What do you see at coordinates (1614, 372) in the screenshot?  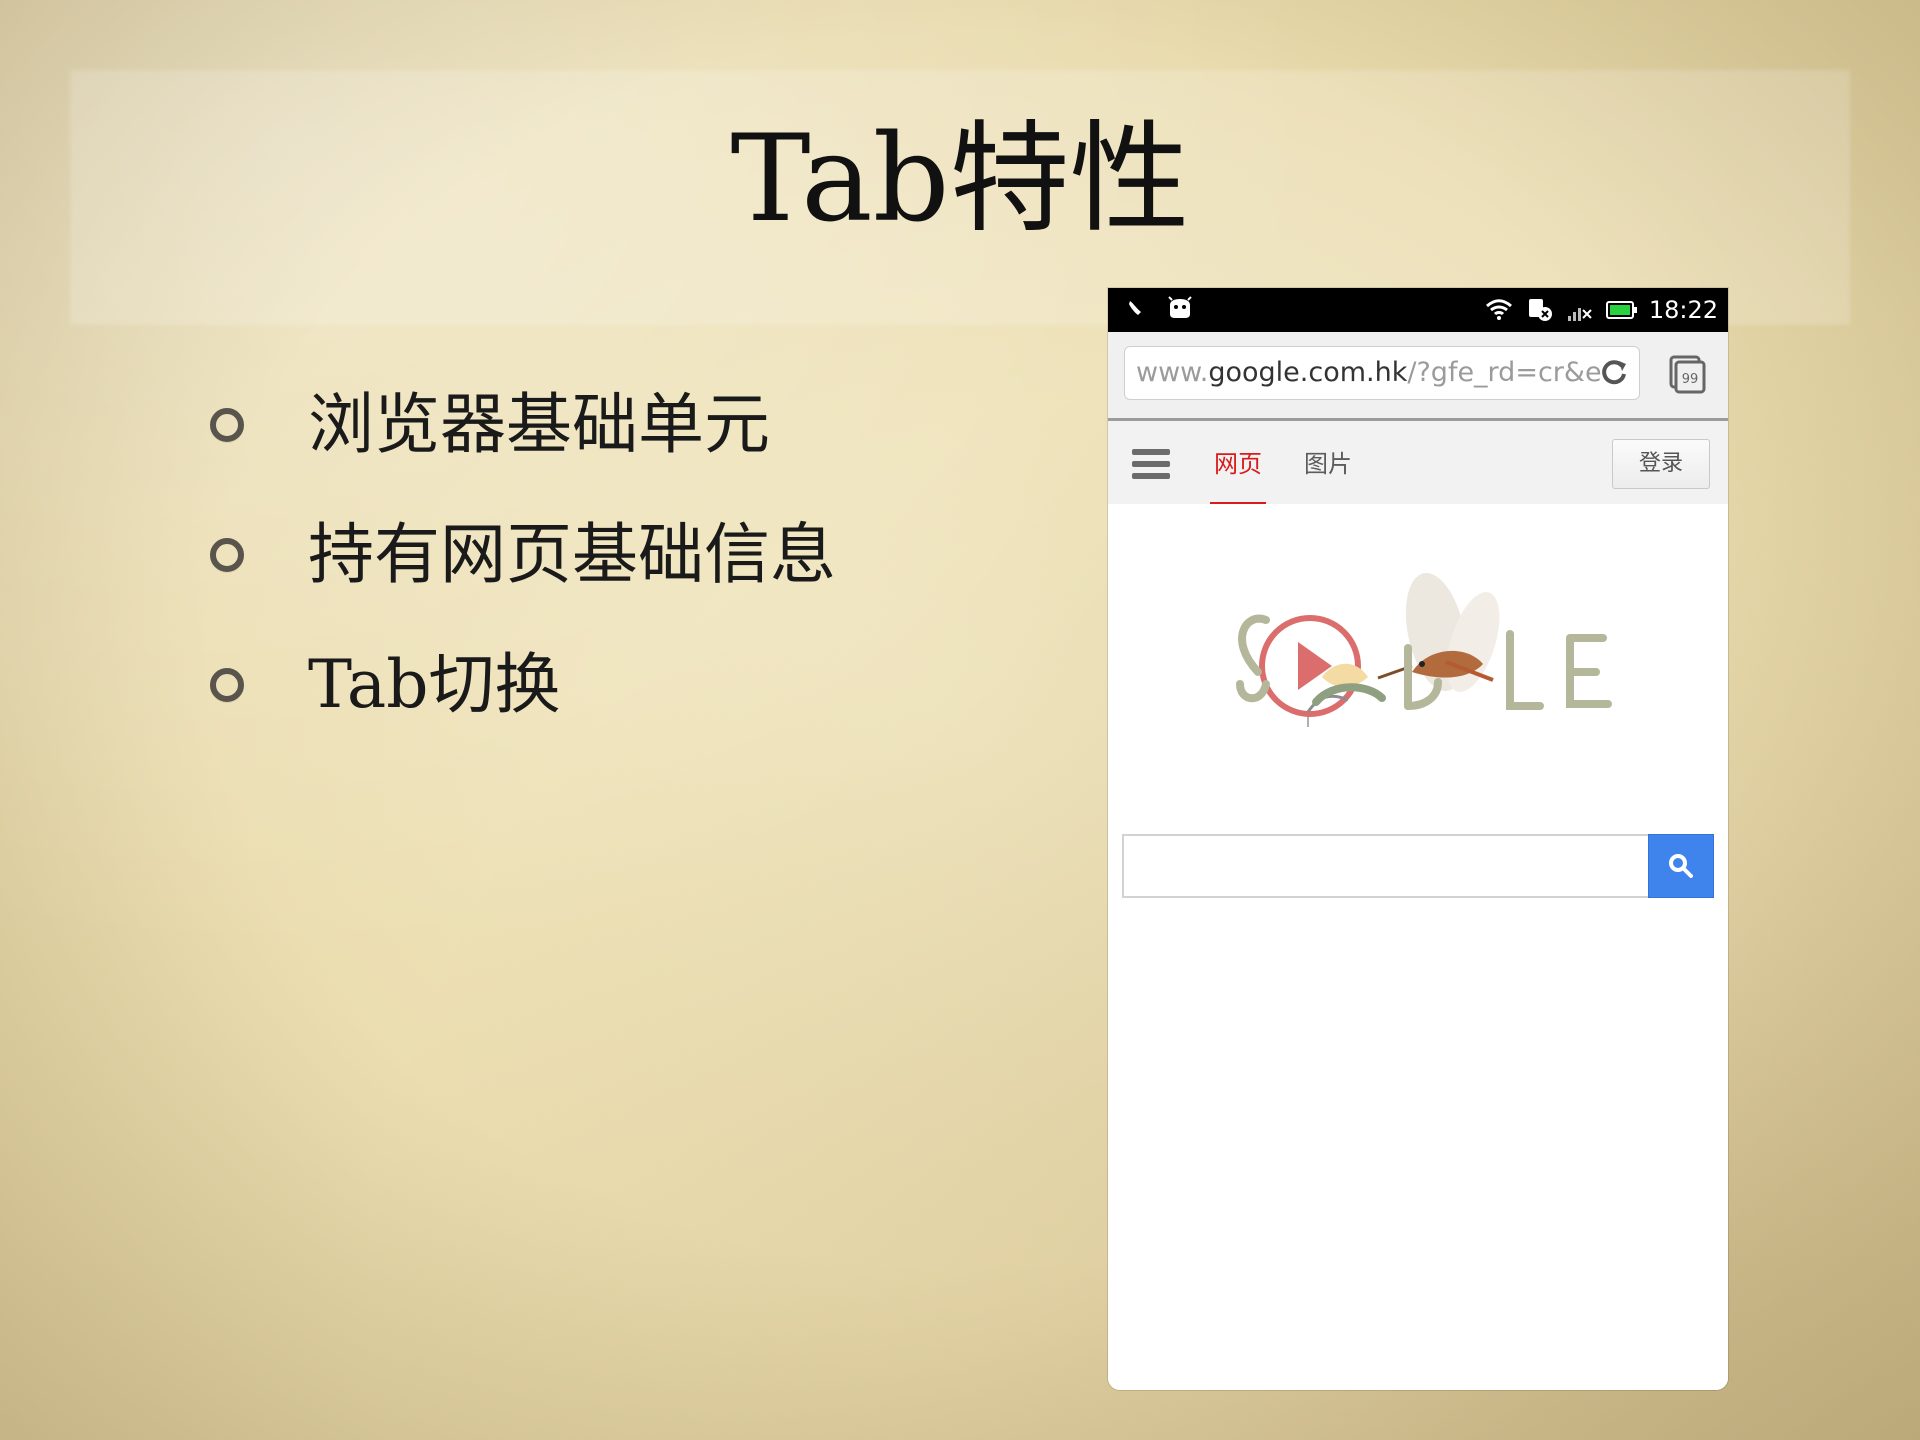 I see `reload-icon` at bounding box center [1614, 372].